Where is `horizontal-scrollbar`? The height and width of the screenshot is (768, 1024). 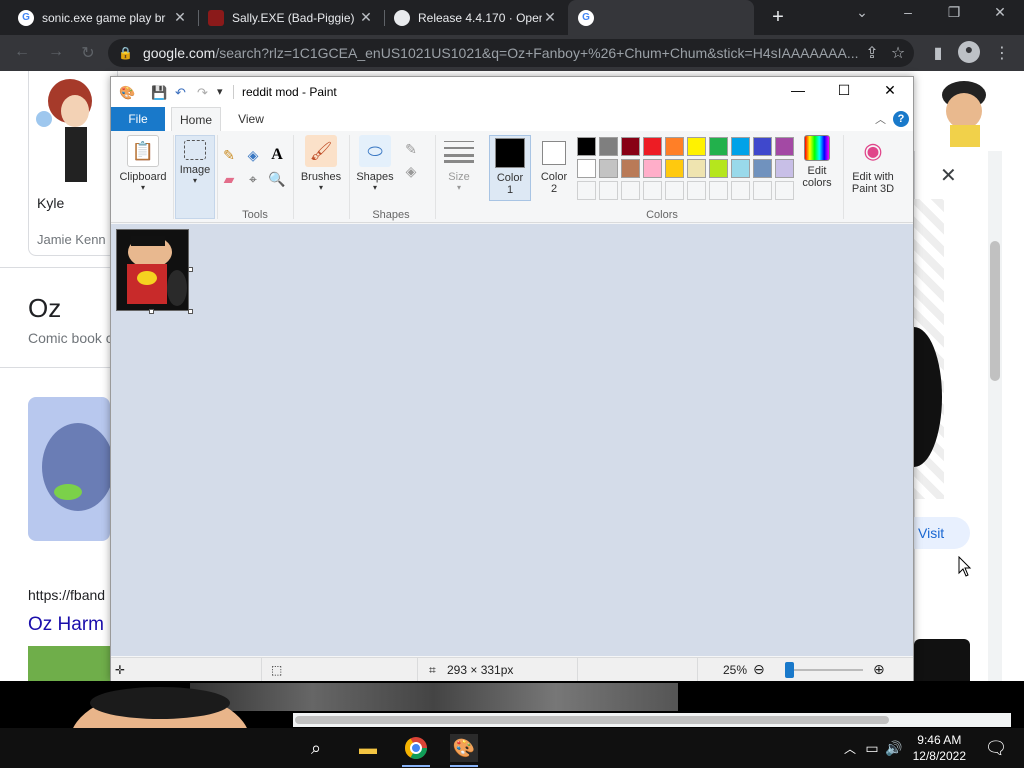 horizontal-scrollbar is located at coordinates (652, 720).